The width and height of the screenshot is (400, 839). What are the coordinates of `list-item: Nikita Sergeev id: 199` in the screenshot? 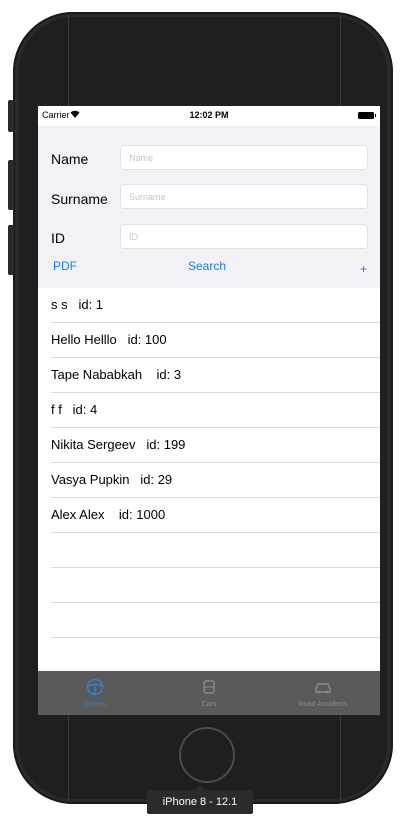 It's located at (215, 445).